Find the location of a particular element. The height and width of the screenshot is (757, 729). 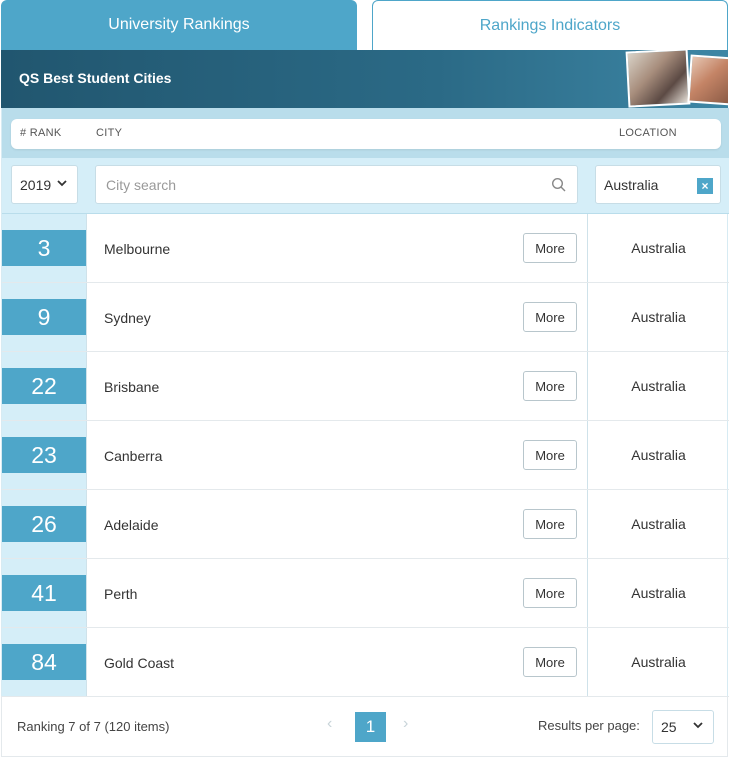

table-header: # RANK CITY LOCATION is located at coordinates (365, 133).